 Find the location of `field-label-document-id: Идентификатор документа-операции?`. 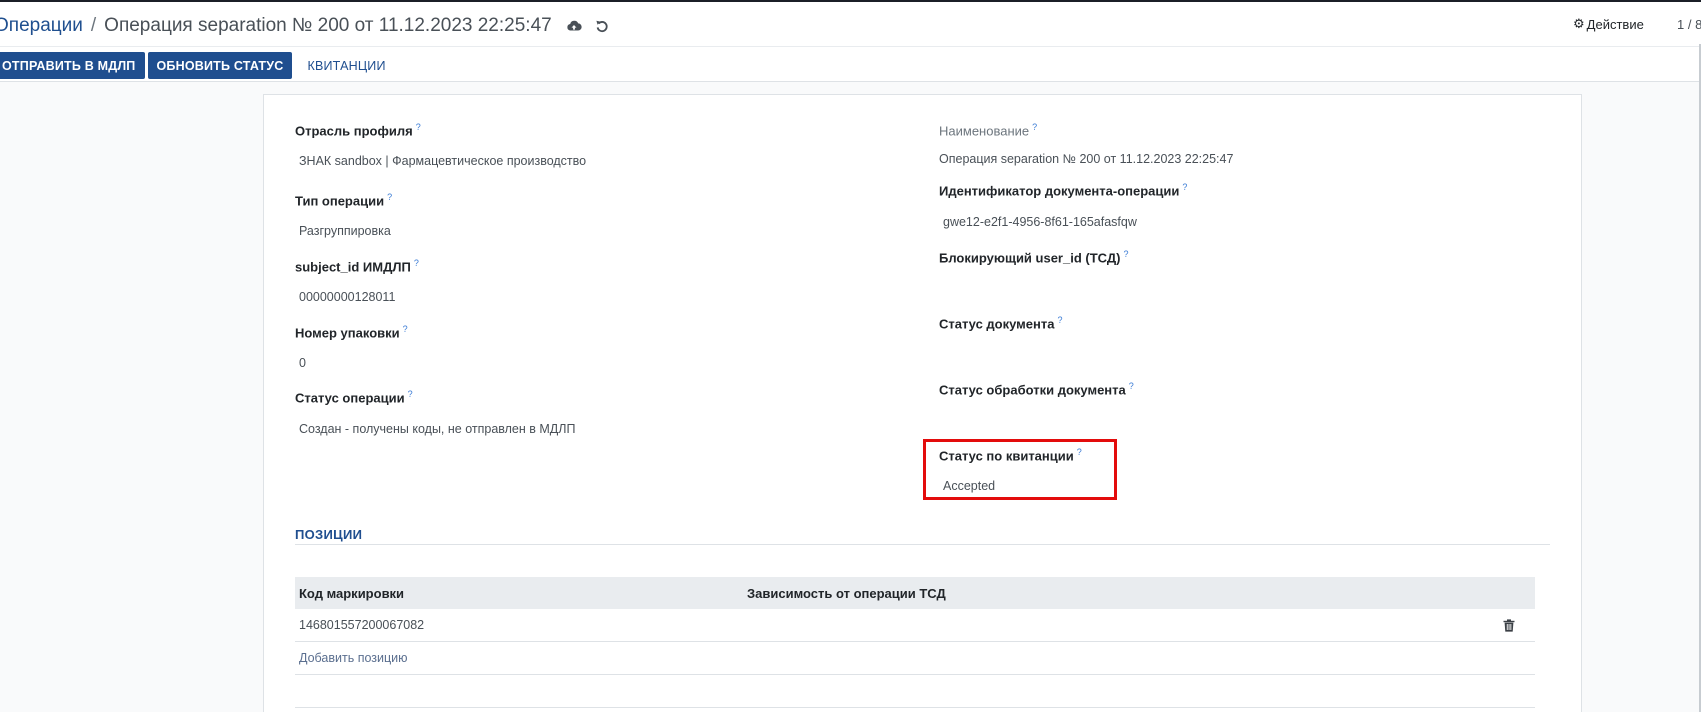

field-label-document-id: Идентификатор документа-операции? is located at coordinates (1063, 190).